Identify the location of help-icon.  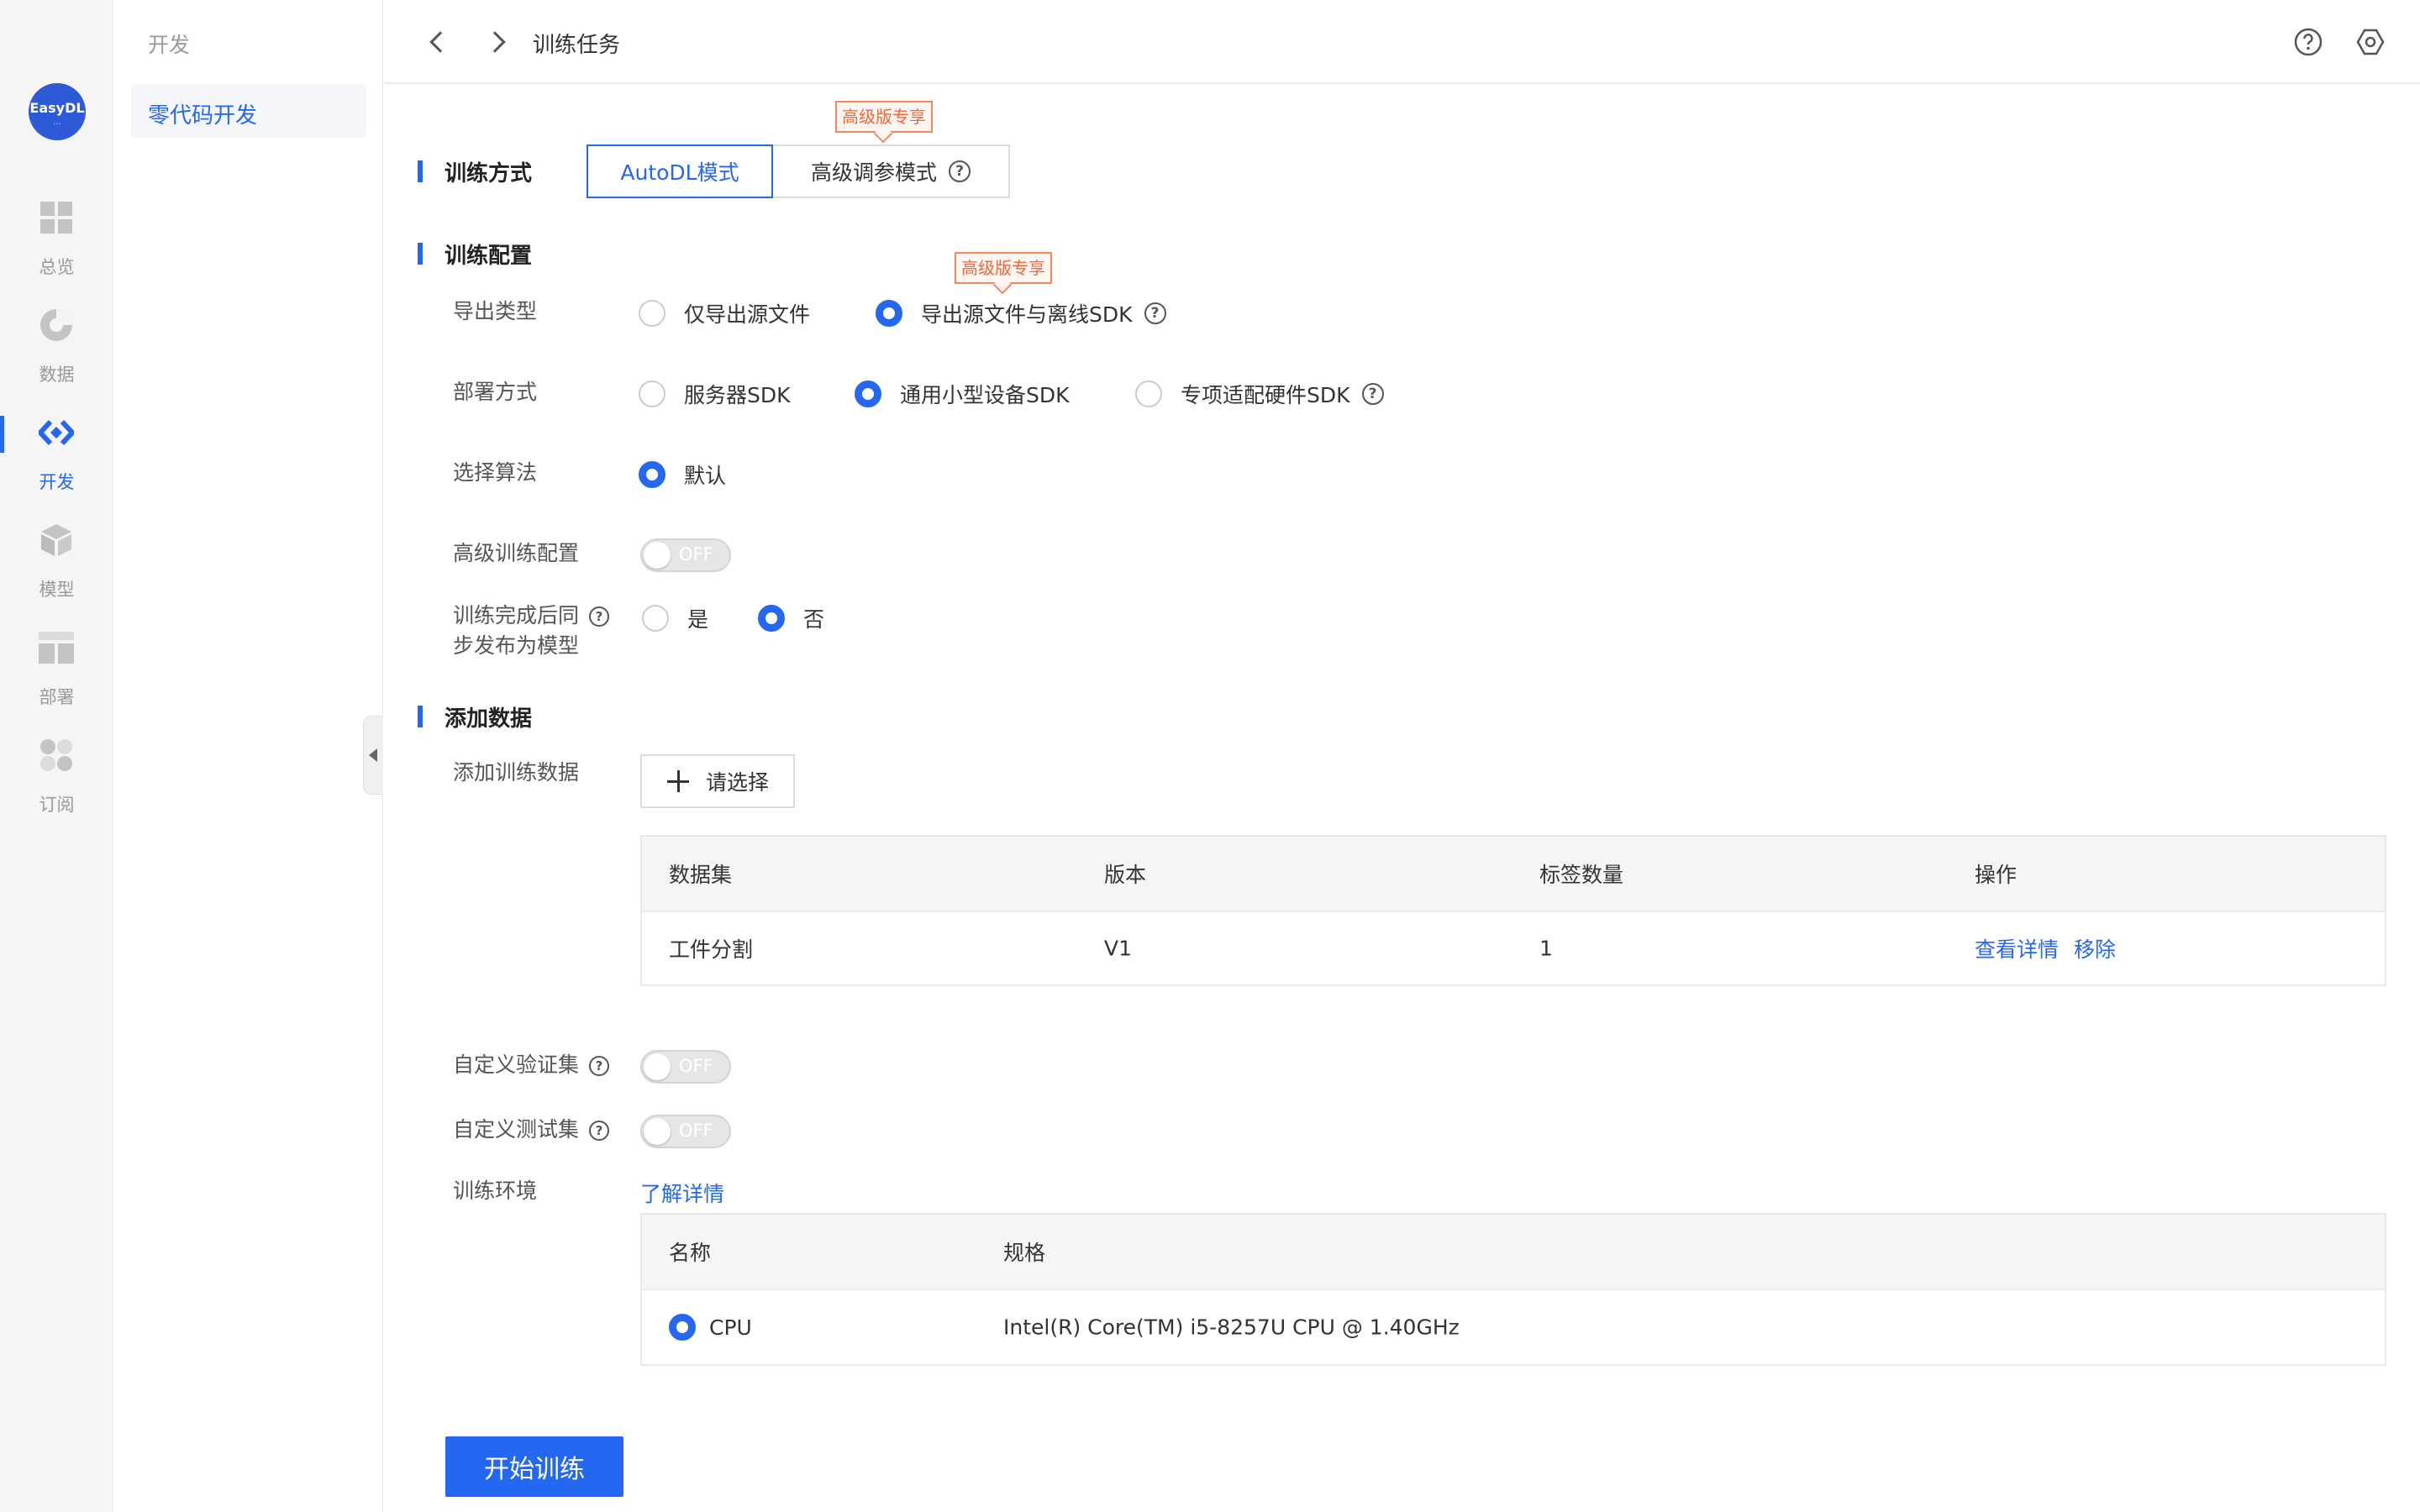
(2308, 42).